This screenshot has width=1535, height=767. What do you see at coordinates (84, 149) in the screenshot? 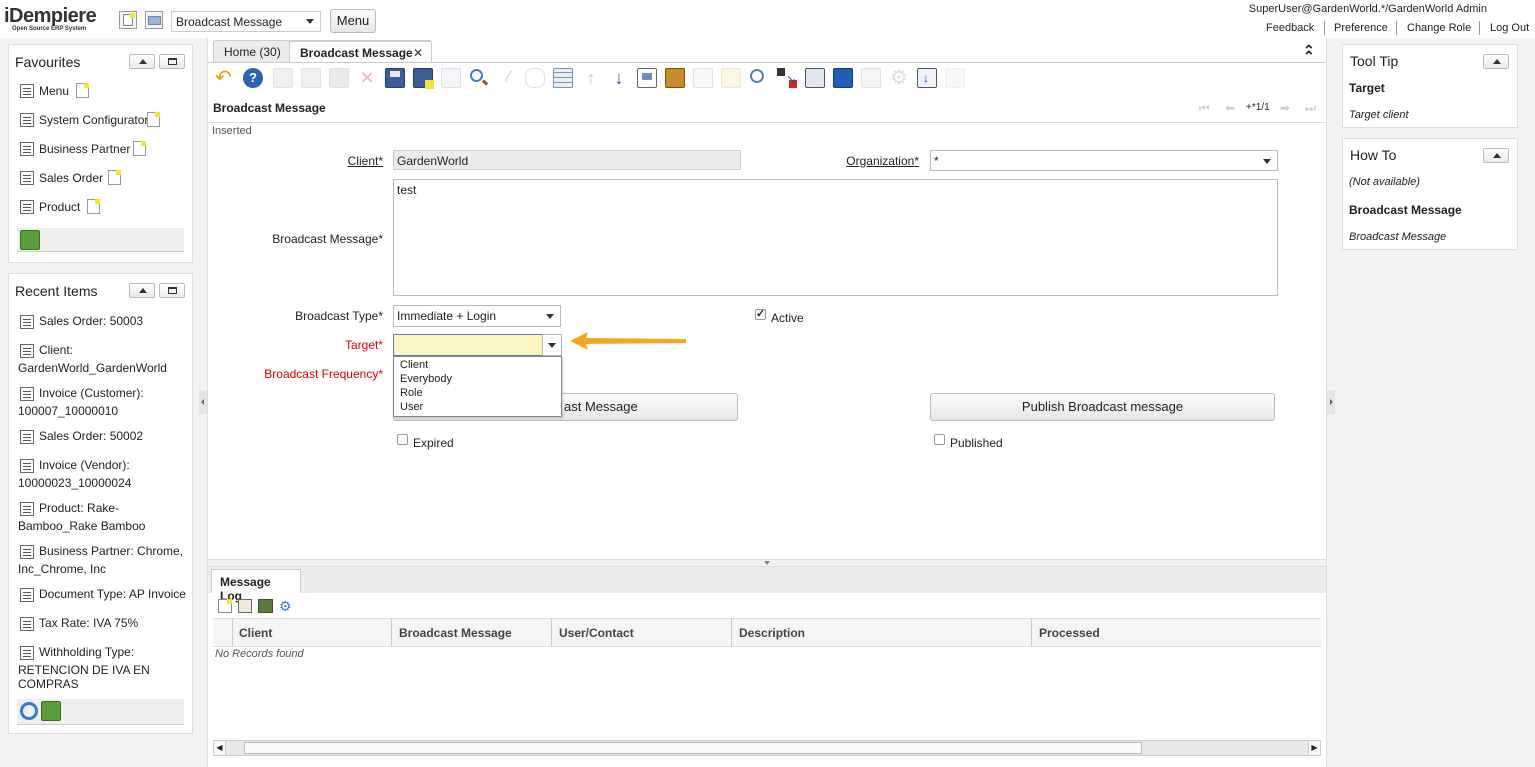
I see `favourite-item-business-partner: Business Partner` at bounding box center [84, 149].